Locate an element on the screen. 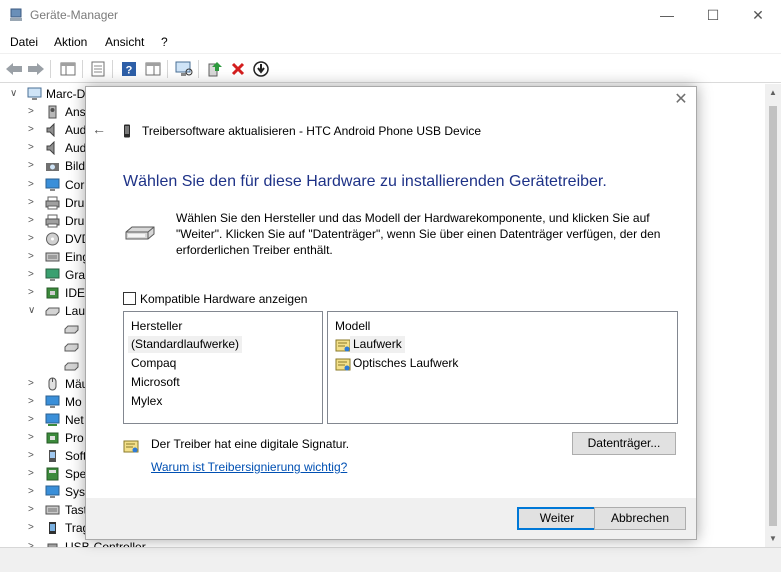 The image size is (781, 572). model-item: Optisches Laufwerk is located at coordinates (405, 364).